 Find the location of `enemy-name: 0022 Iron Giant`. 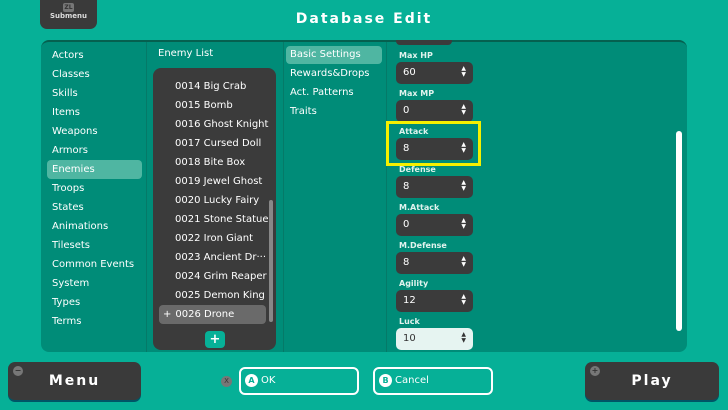

enemy-name: 0022 Iron Giant is located at coordinates (214, 238).